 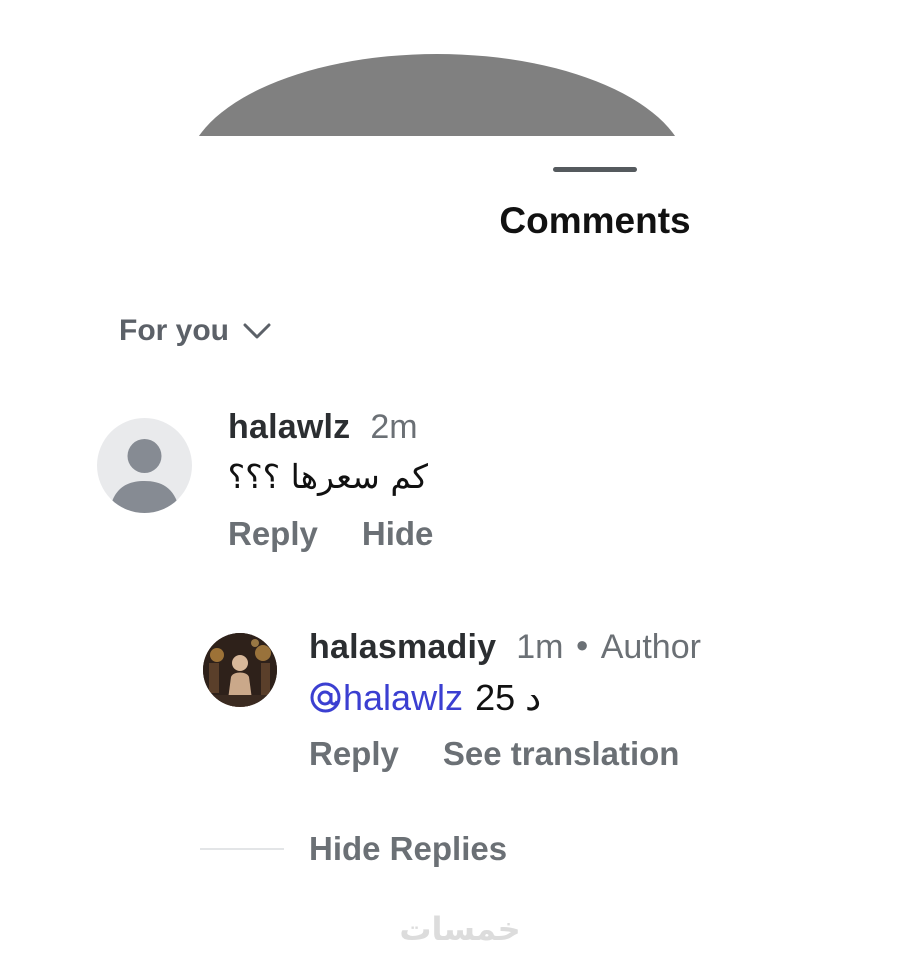 I want to click on sort-filter-label: For you, so click(x=174, y=330).